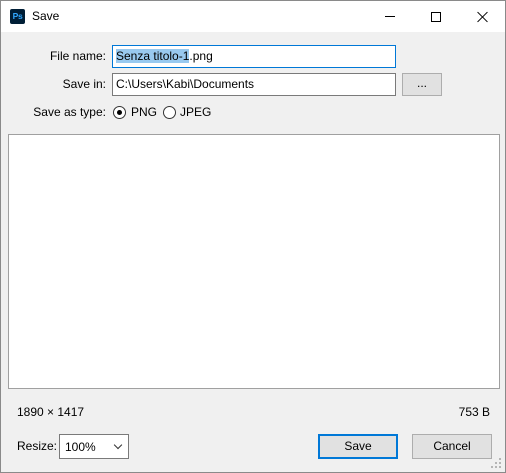 Image resolution: width=506 pixels, height=473 pixels. What do you see at coordinates (37, 446) in the screenshot?
I see `resize-label: Resize:` at bounding box center [37, 446].